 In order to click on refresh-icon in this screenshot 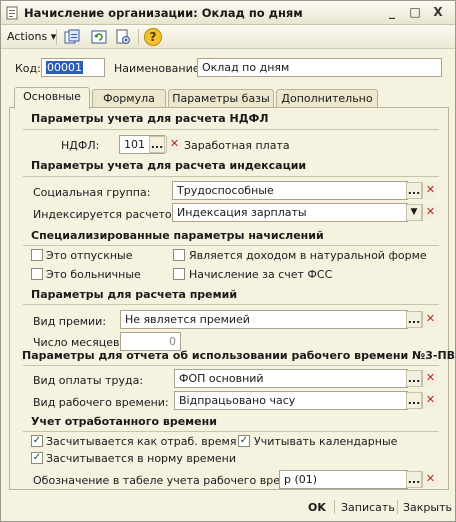, I will do `click(99, 37)`.